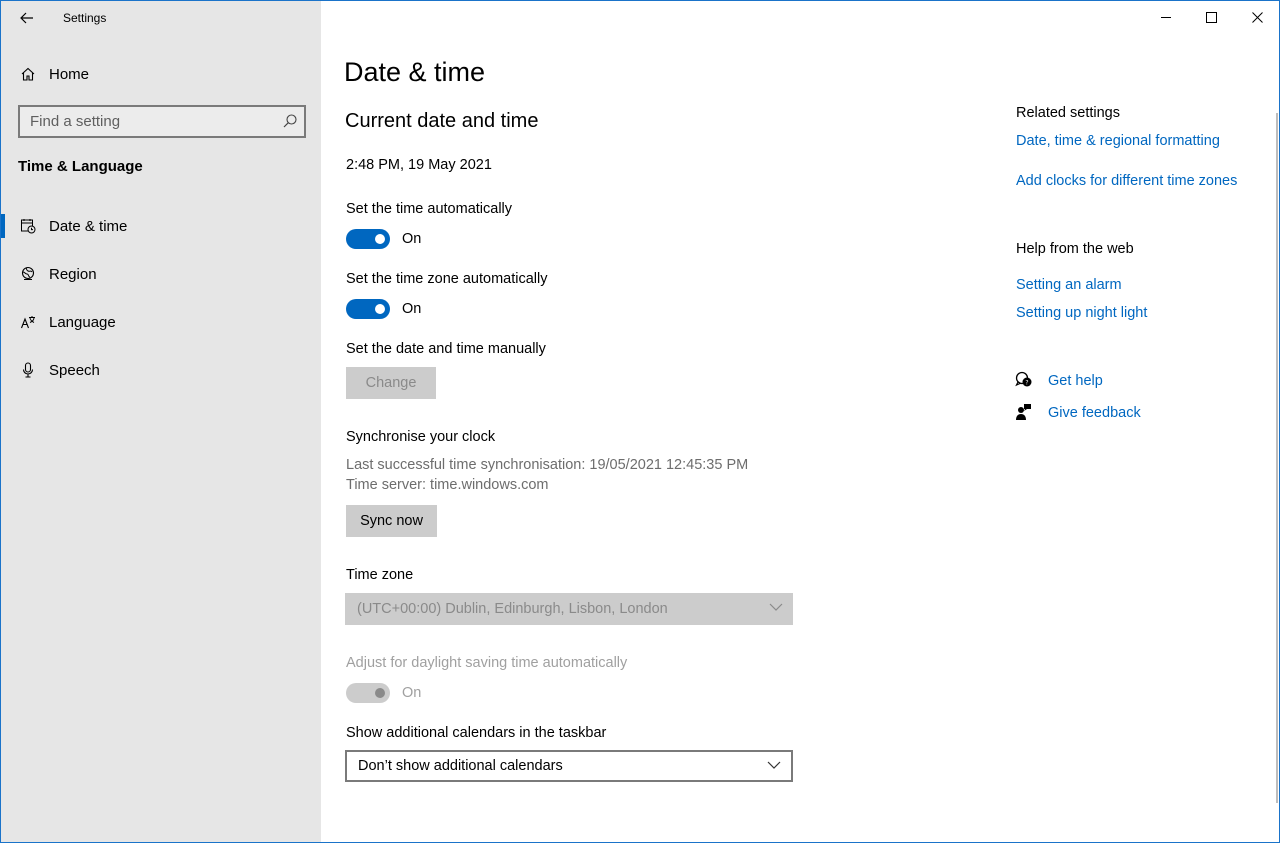 This screenshot has height=843, width=1280. What do you see at coordinates (73, 274) in the screenshot?
I see `sidebar-item-label: Region` at bounding box center [73, 274].